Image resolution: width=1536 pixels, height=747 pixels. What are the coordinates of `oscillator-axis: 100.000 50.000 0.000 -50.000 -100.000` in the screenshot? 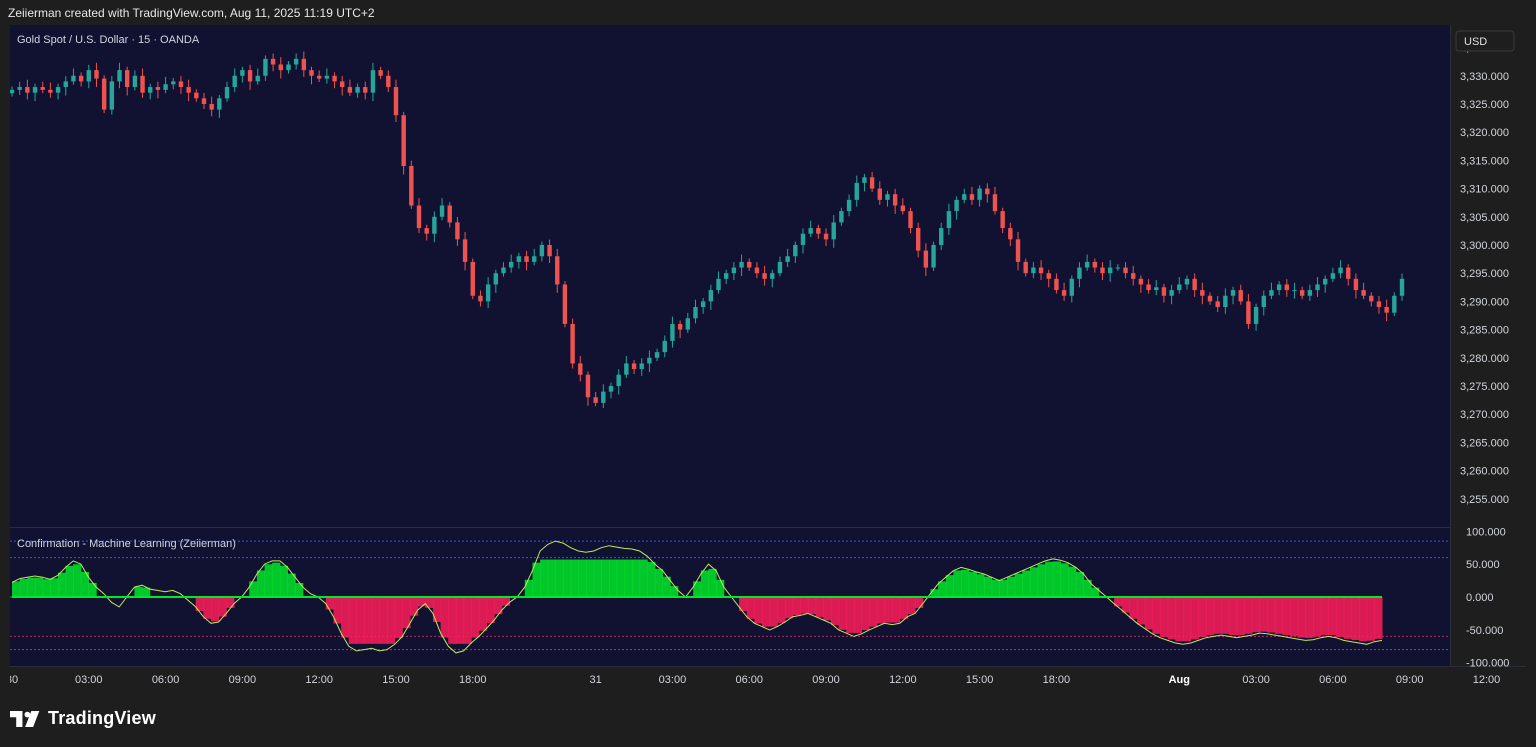 It's located at (1487, 597).